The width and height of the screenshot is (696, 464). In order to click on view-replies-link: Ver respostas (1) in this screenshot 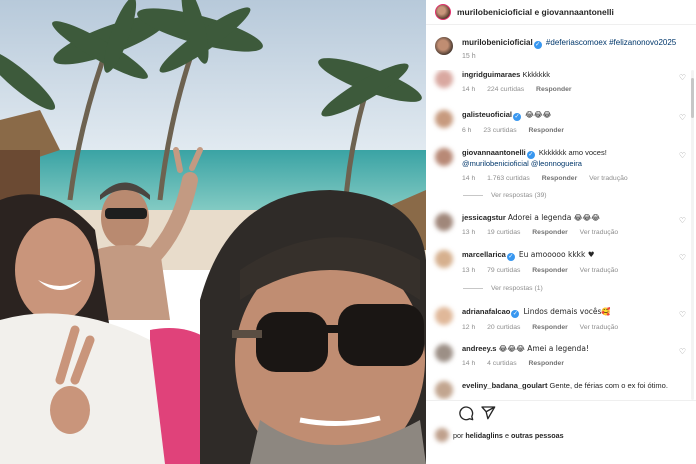, I will do `click(503, 288)`.